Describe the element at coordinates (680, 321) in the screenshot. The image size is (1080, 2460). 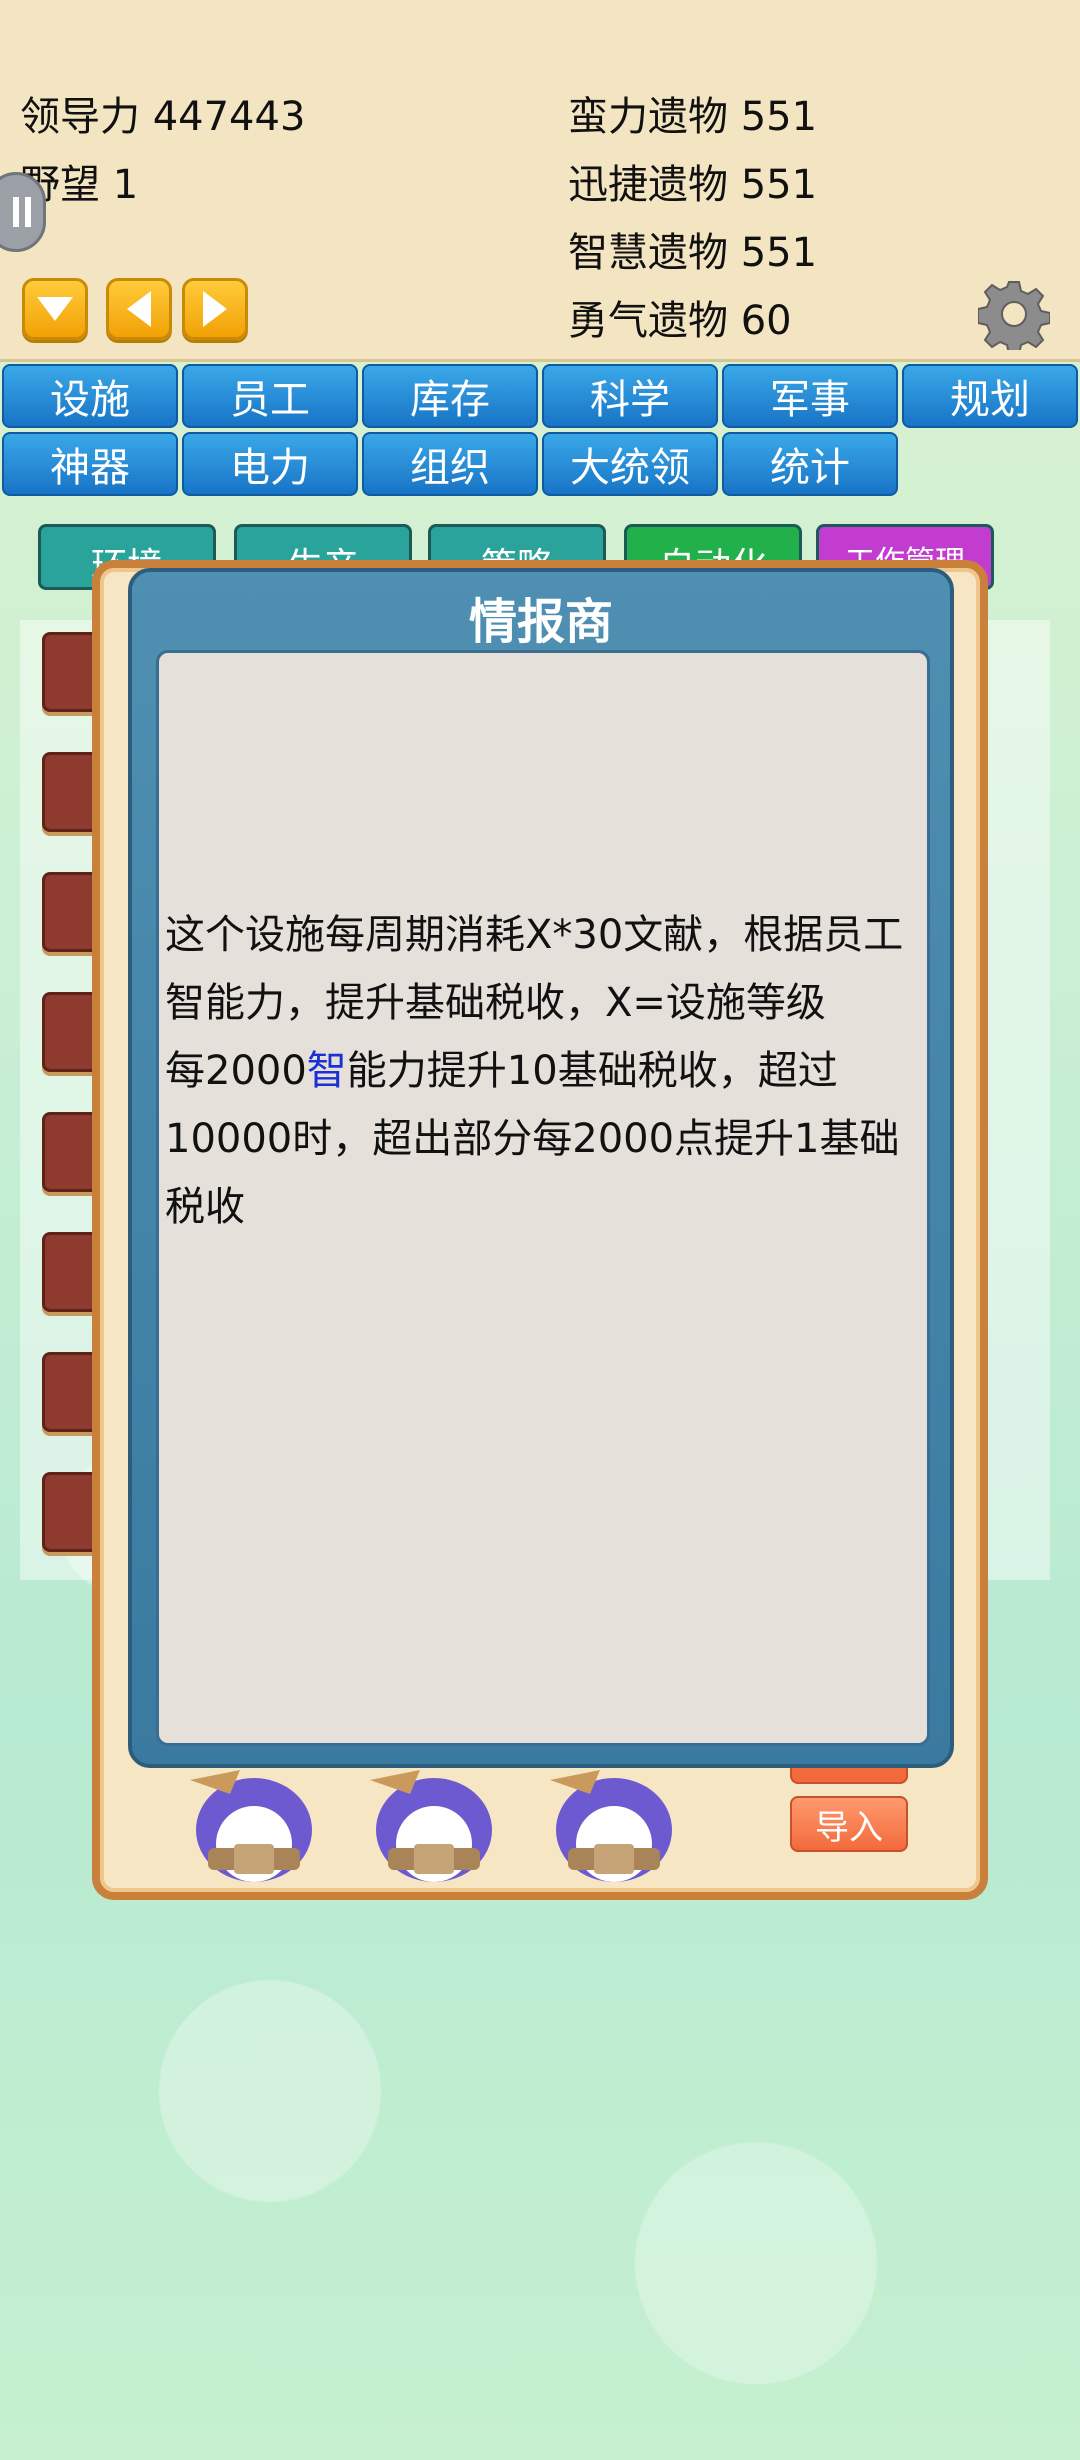
I see `relic-courage-stat: 勇气遗物 60` at that location.